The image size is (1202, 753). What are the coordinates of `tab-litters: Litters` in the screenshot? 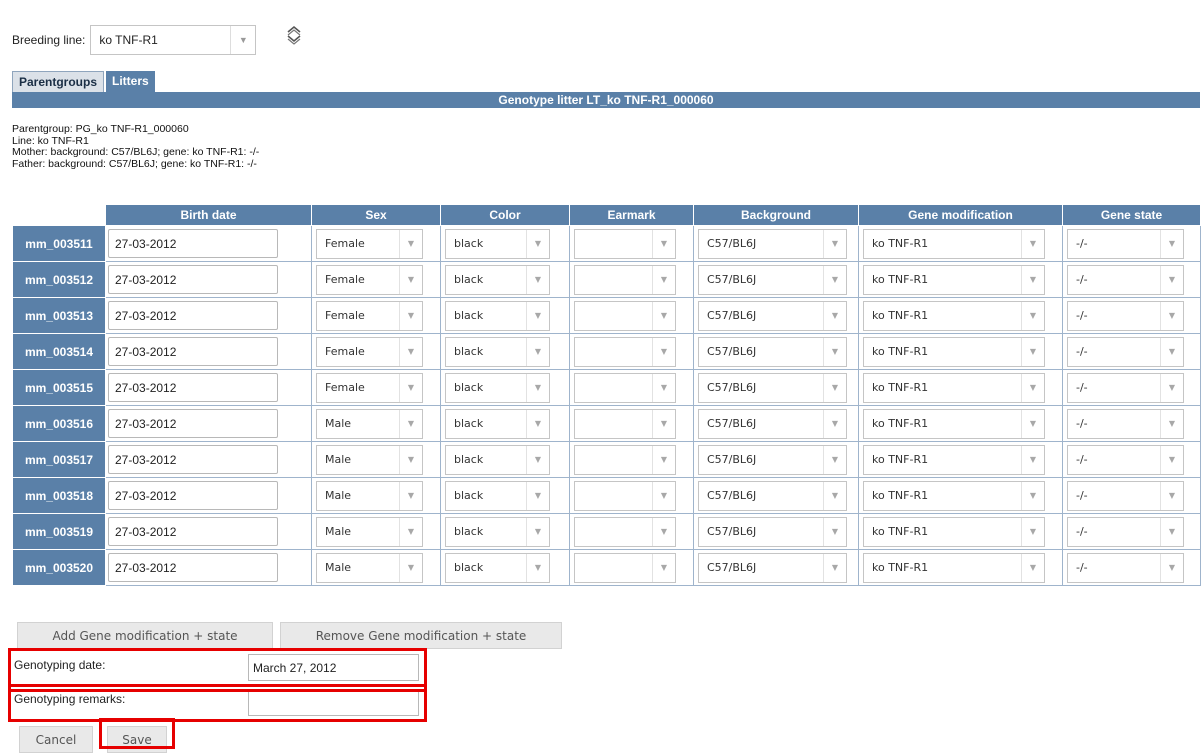 It's located at (130, 81).